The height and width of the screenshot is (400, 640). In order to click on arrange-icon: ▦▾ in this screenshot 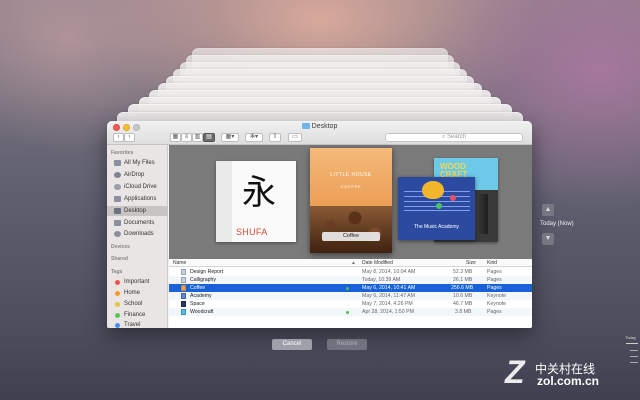, I will do `click(230, 137)`.